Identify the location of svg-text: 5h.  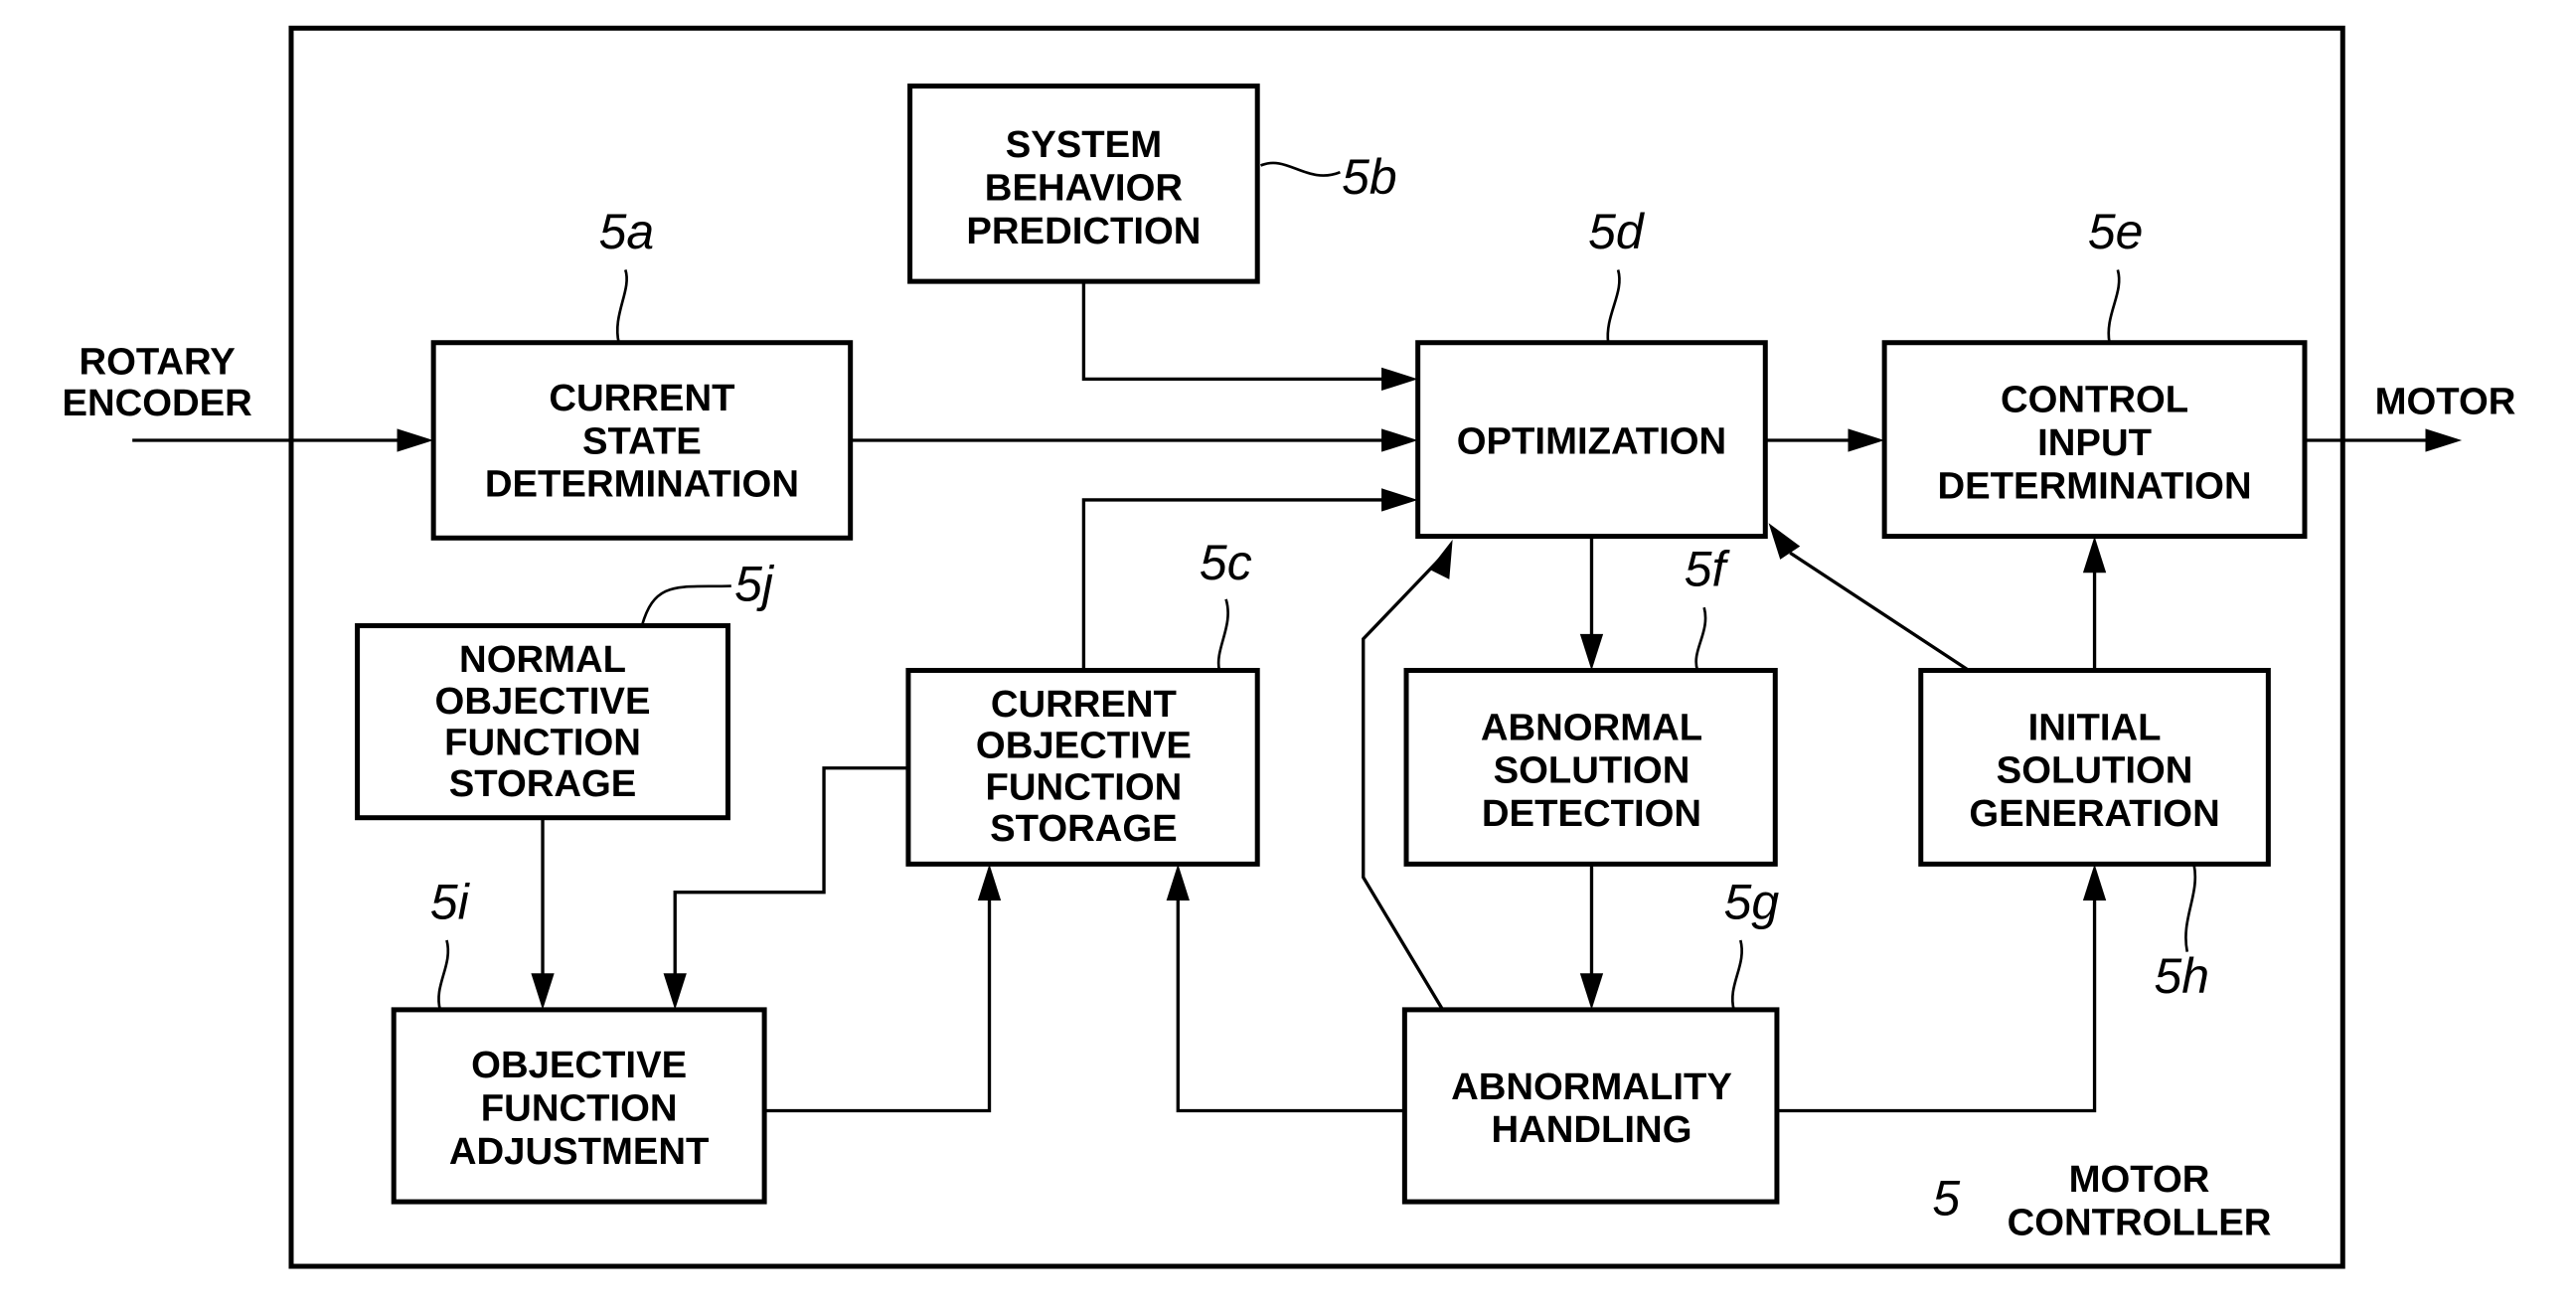
(2181, 976).